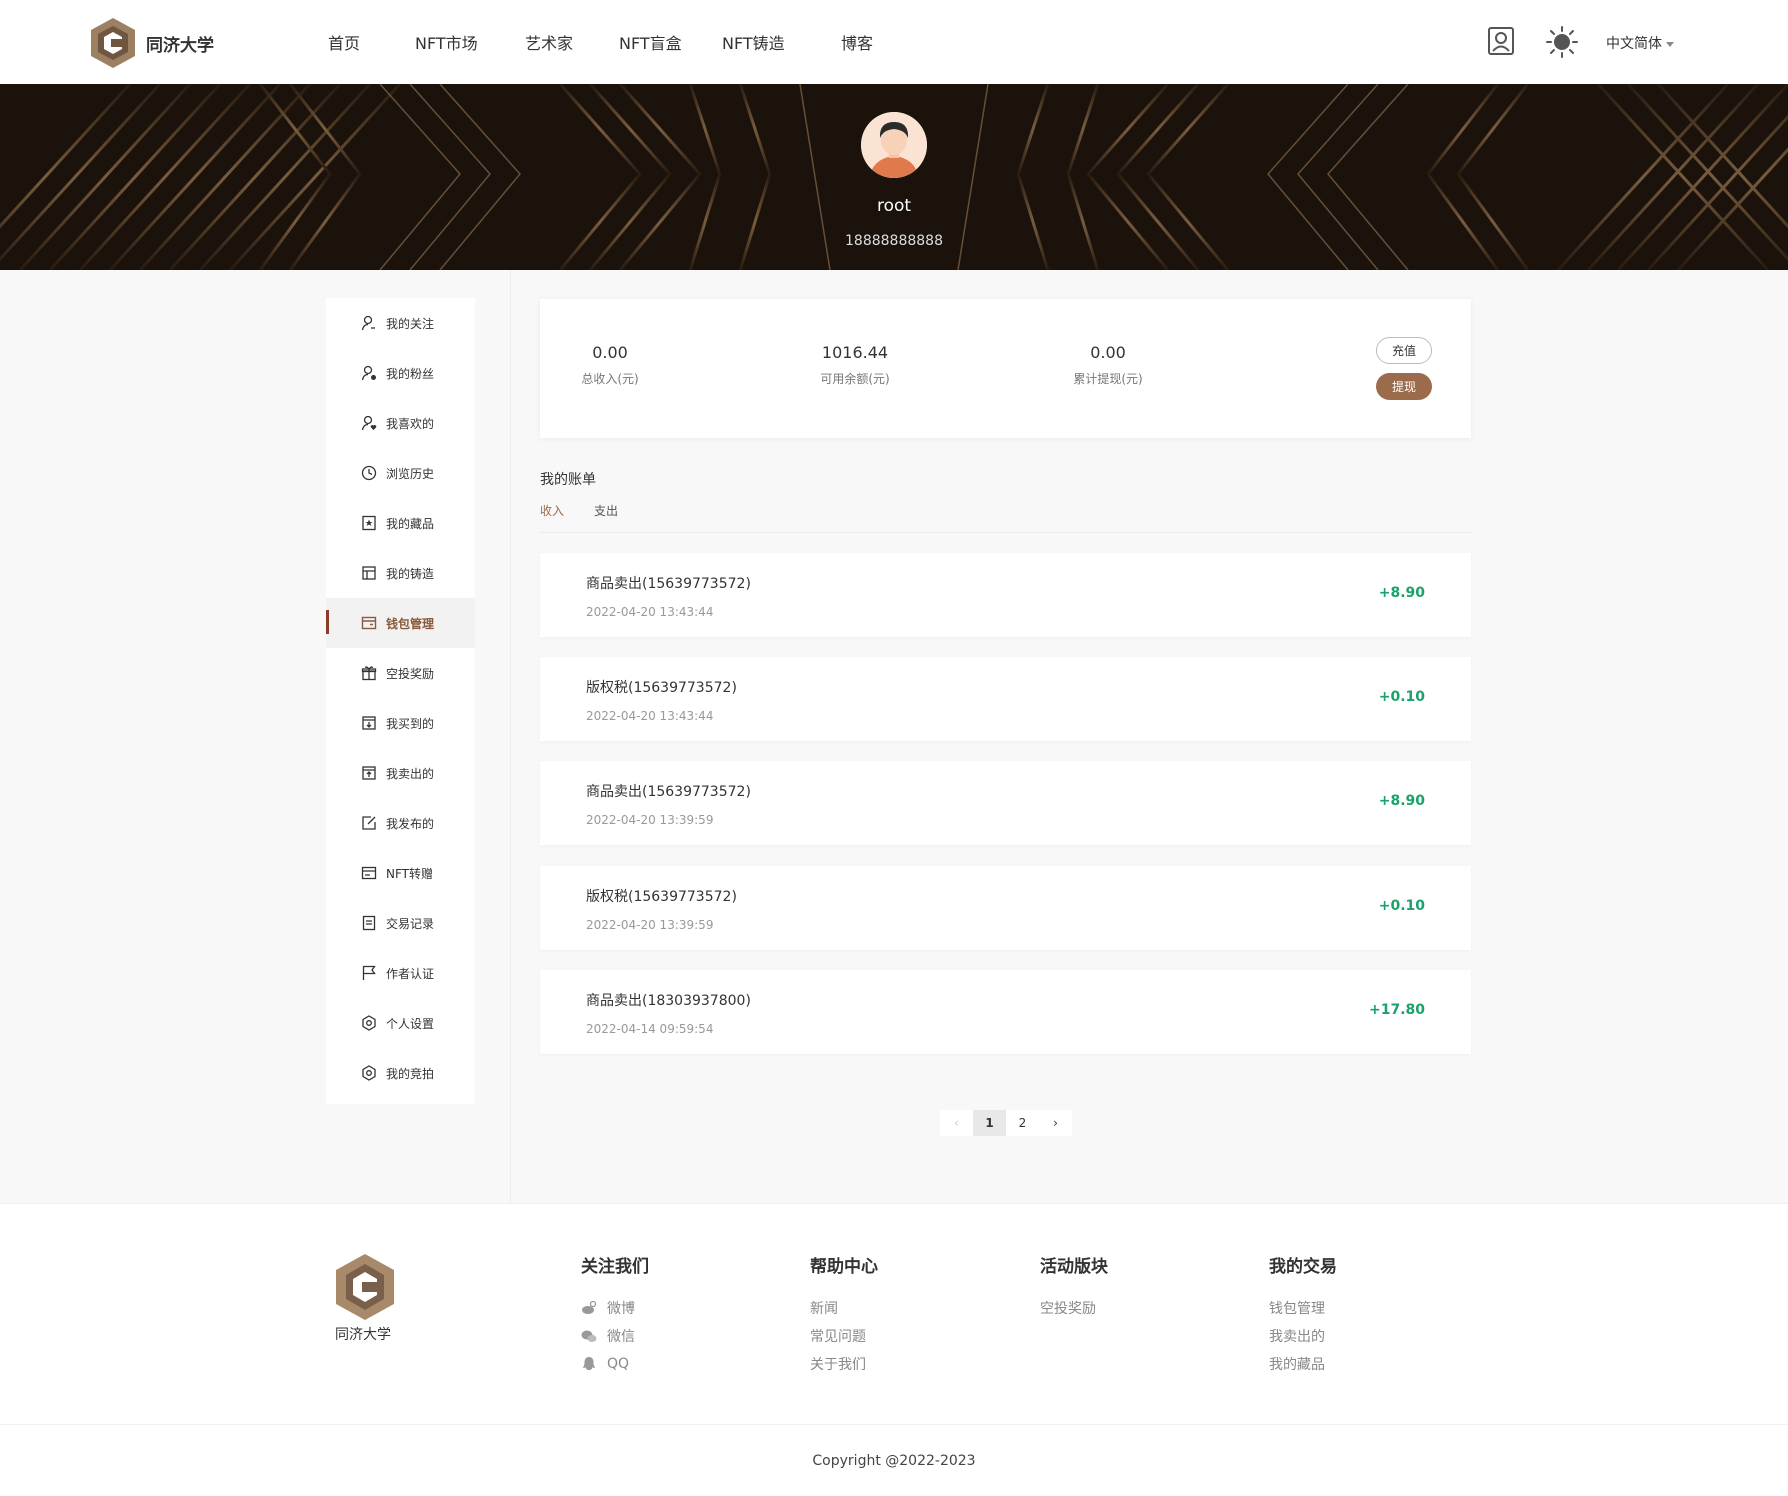  What do you see at coordinates (409, 873) in the screenshot?
I see `sidebar-item-label: NFT转赠` at bounding box center [409, 873].